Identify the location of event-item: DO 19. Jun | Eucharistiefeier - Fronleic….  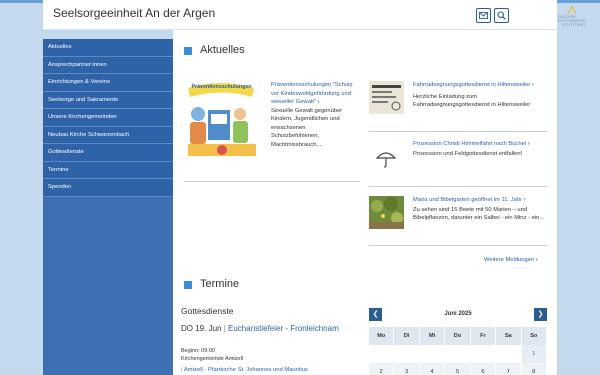
(273, 329).